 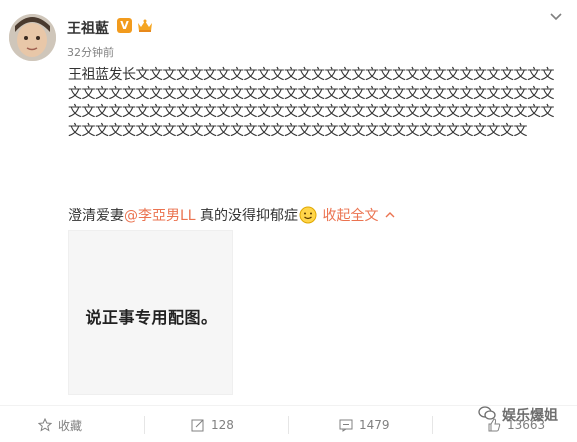 I want to click on author-avatar, so click(x=32, y=37).